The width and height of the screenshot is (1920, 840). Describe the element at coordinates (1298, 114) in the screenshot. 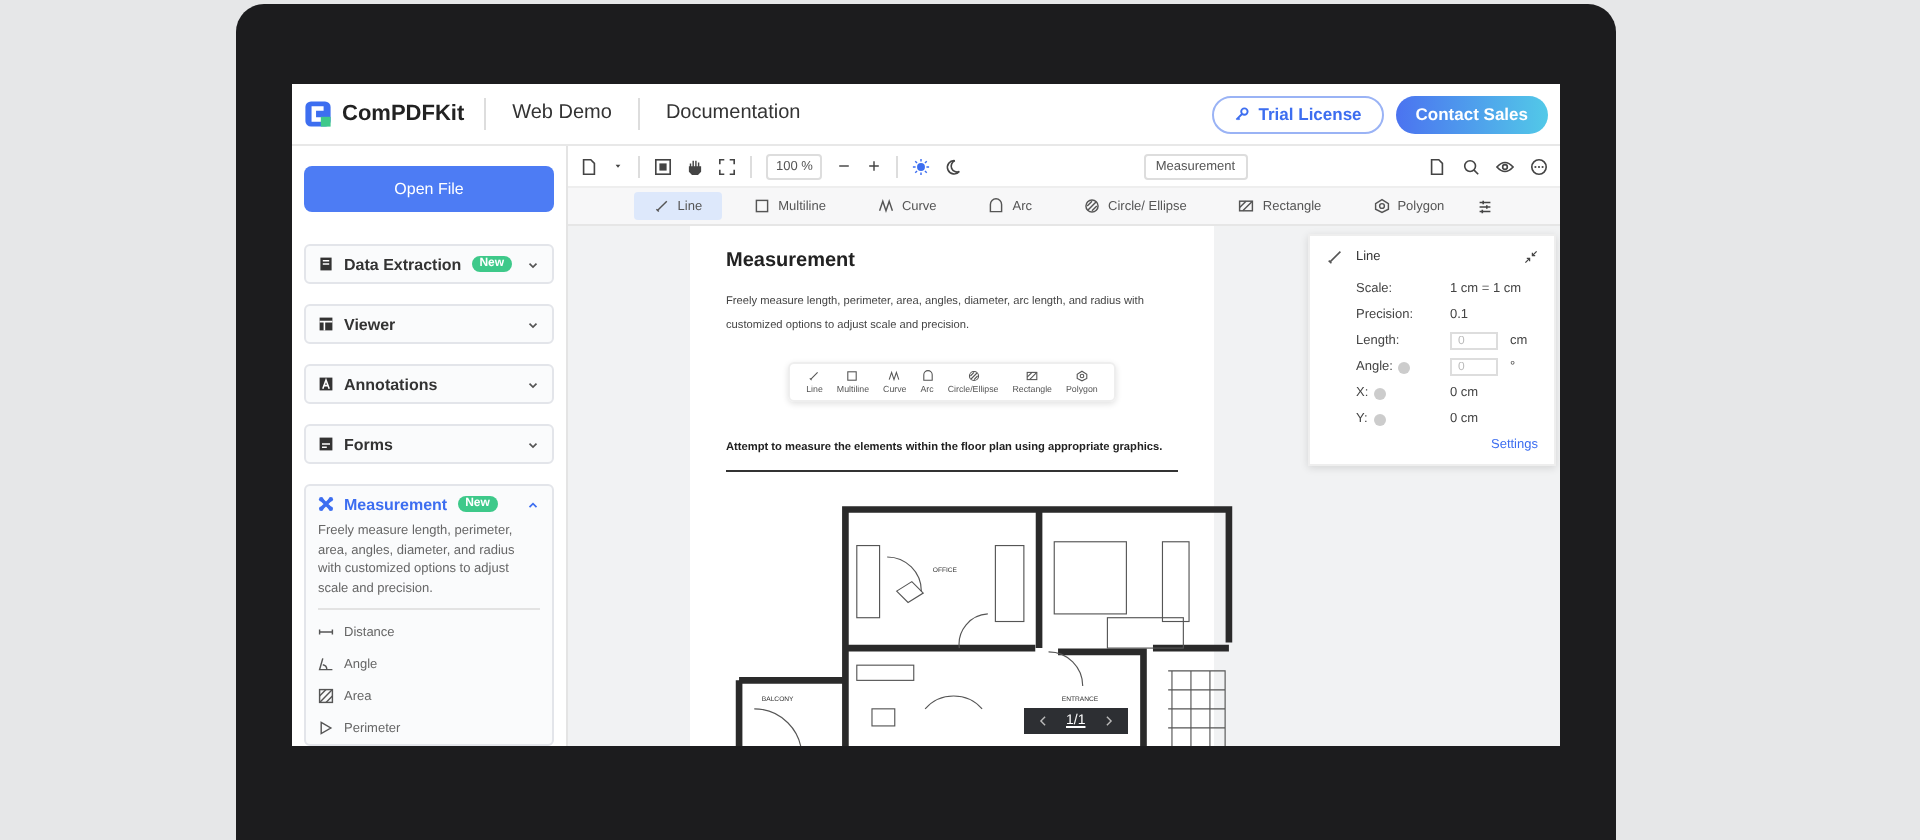

I see `trial-license-button: Trial License` at that location.